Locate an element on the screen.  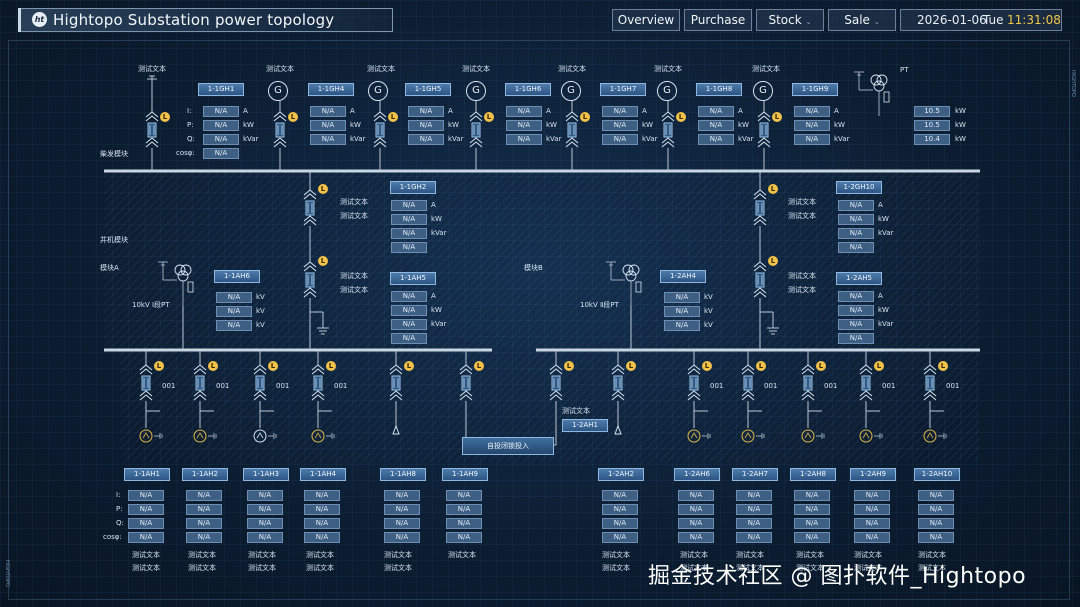
switch-tag: 1-2AH1 is located at coordinates (585, 425).